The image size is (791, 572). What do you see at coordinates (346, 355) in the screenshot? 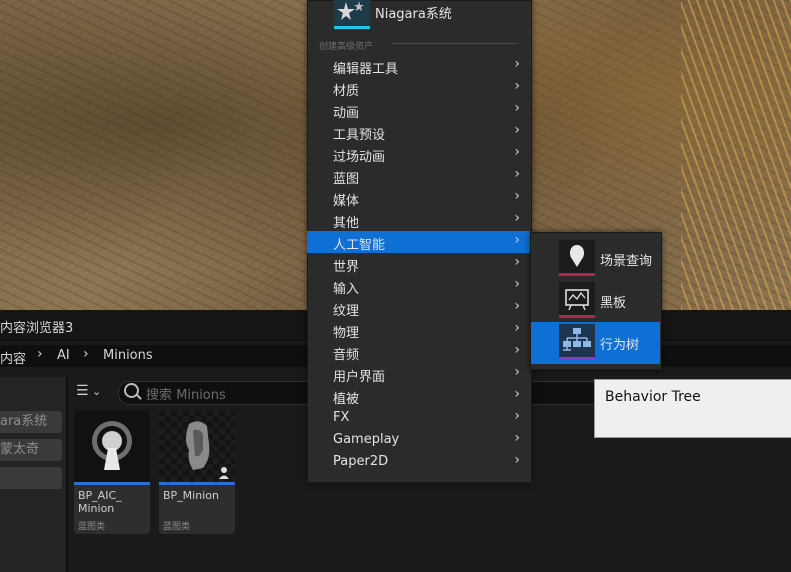
I see `menu-item-label: 音频` at bounding box center [346, 355].